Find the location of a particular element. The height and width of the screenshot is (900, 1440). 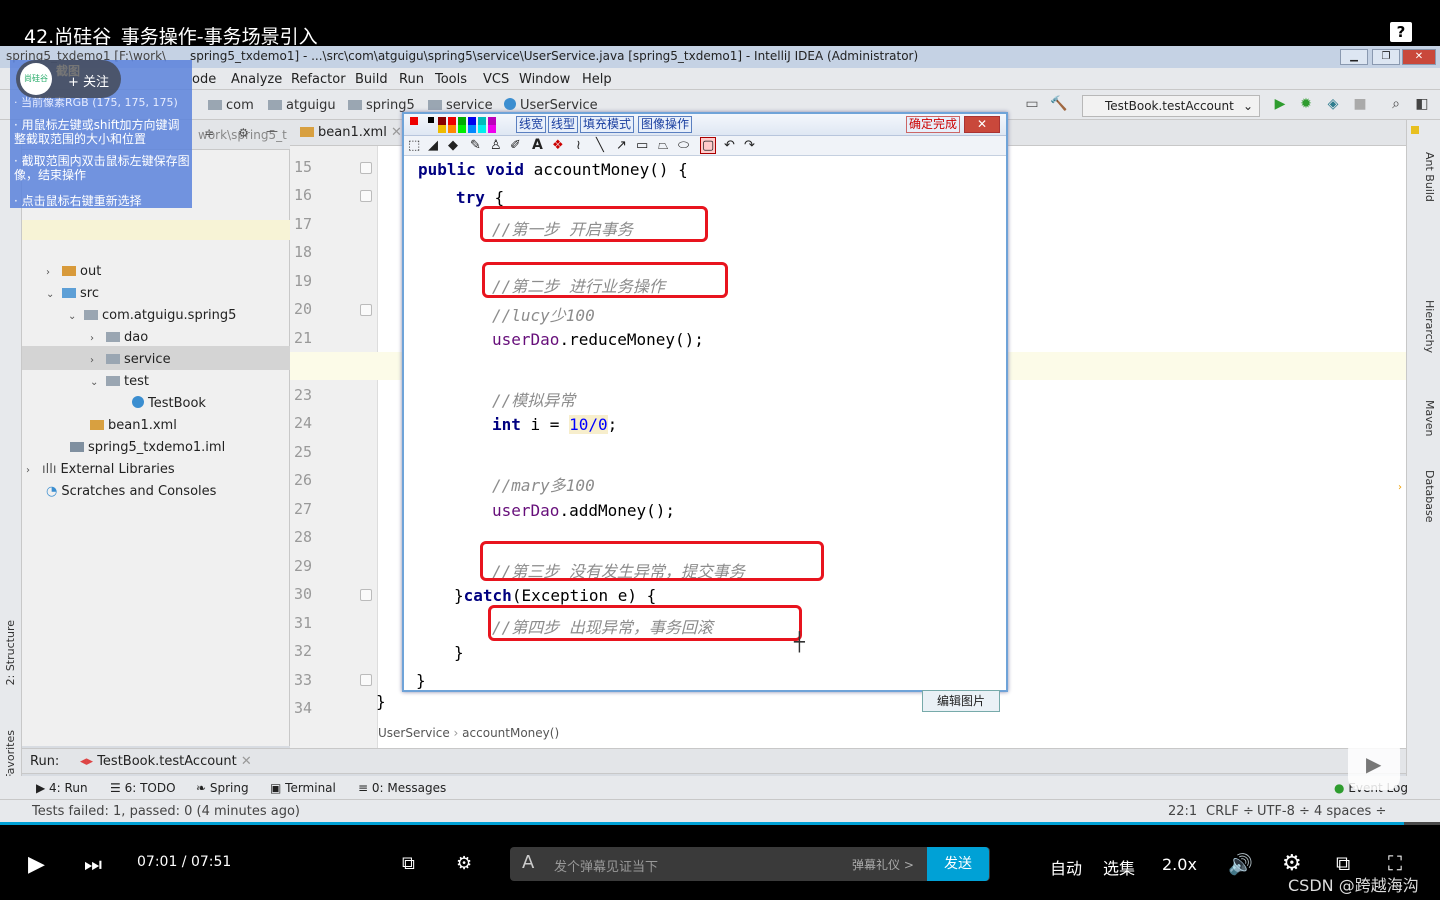

fill-mode-button: 填充模式 is located at coordinates (607, 124).